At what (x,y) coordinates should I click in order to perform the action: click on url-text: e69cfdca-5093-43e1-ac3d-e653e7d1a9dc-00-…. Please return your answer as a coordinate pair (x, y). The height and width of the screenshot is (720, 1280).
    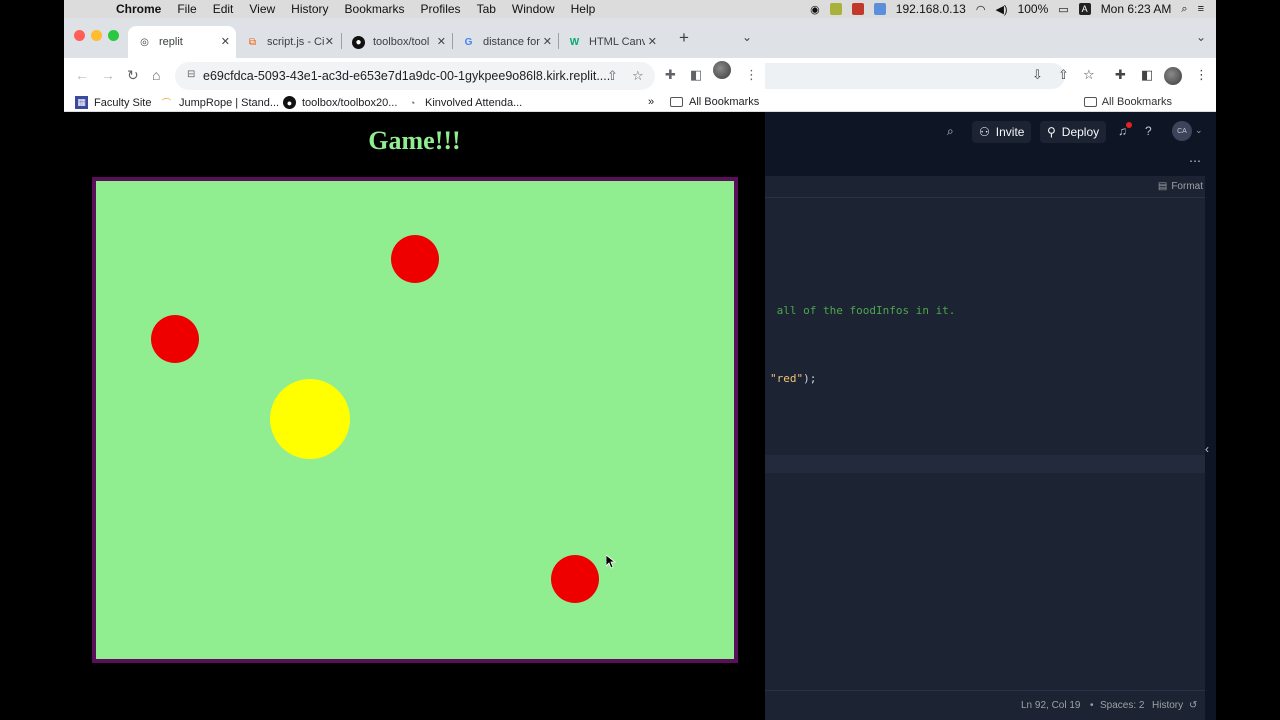
    Looking at the image, I should click on (407, 76).